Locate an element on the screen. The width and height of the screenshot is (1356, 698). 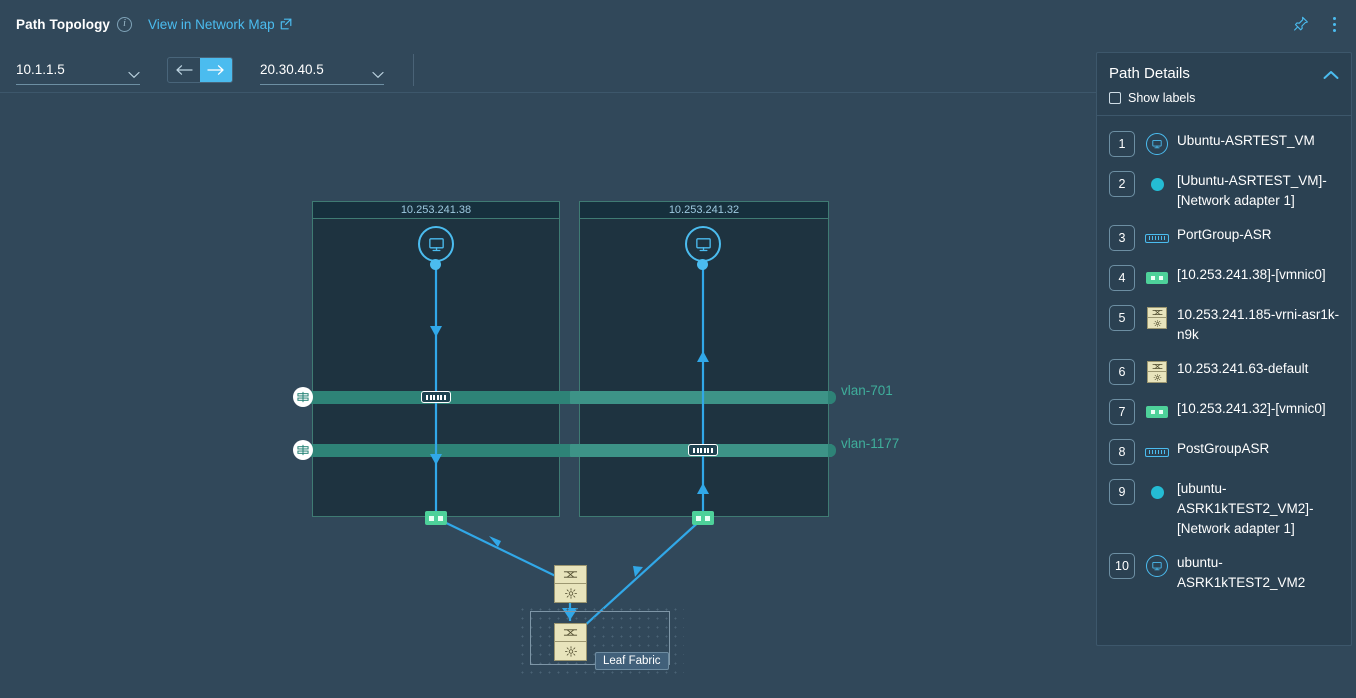
kebab-menu-icon is located at coordinates (1334, 24).